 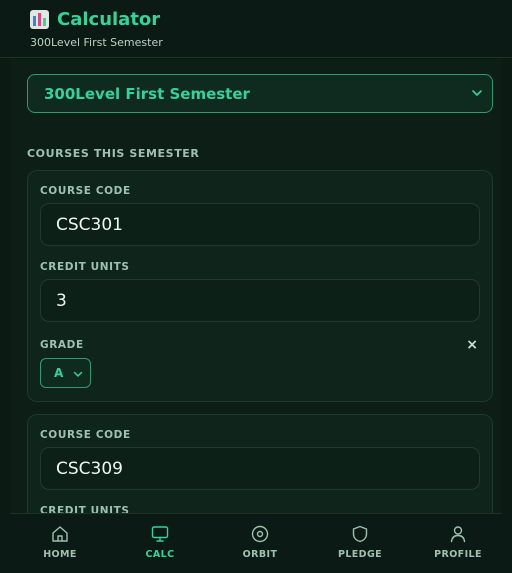 What do you see at coordinates (260, 300) in the screenshot?
I see `credit-units-input: 3` at bounding box center [260, 300].